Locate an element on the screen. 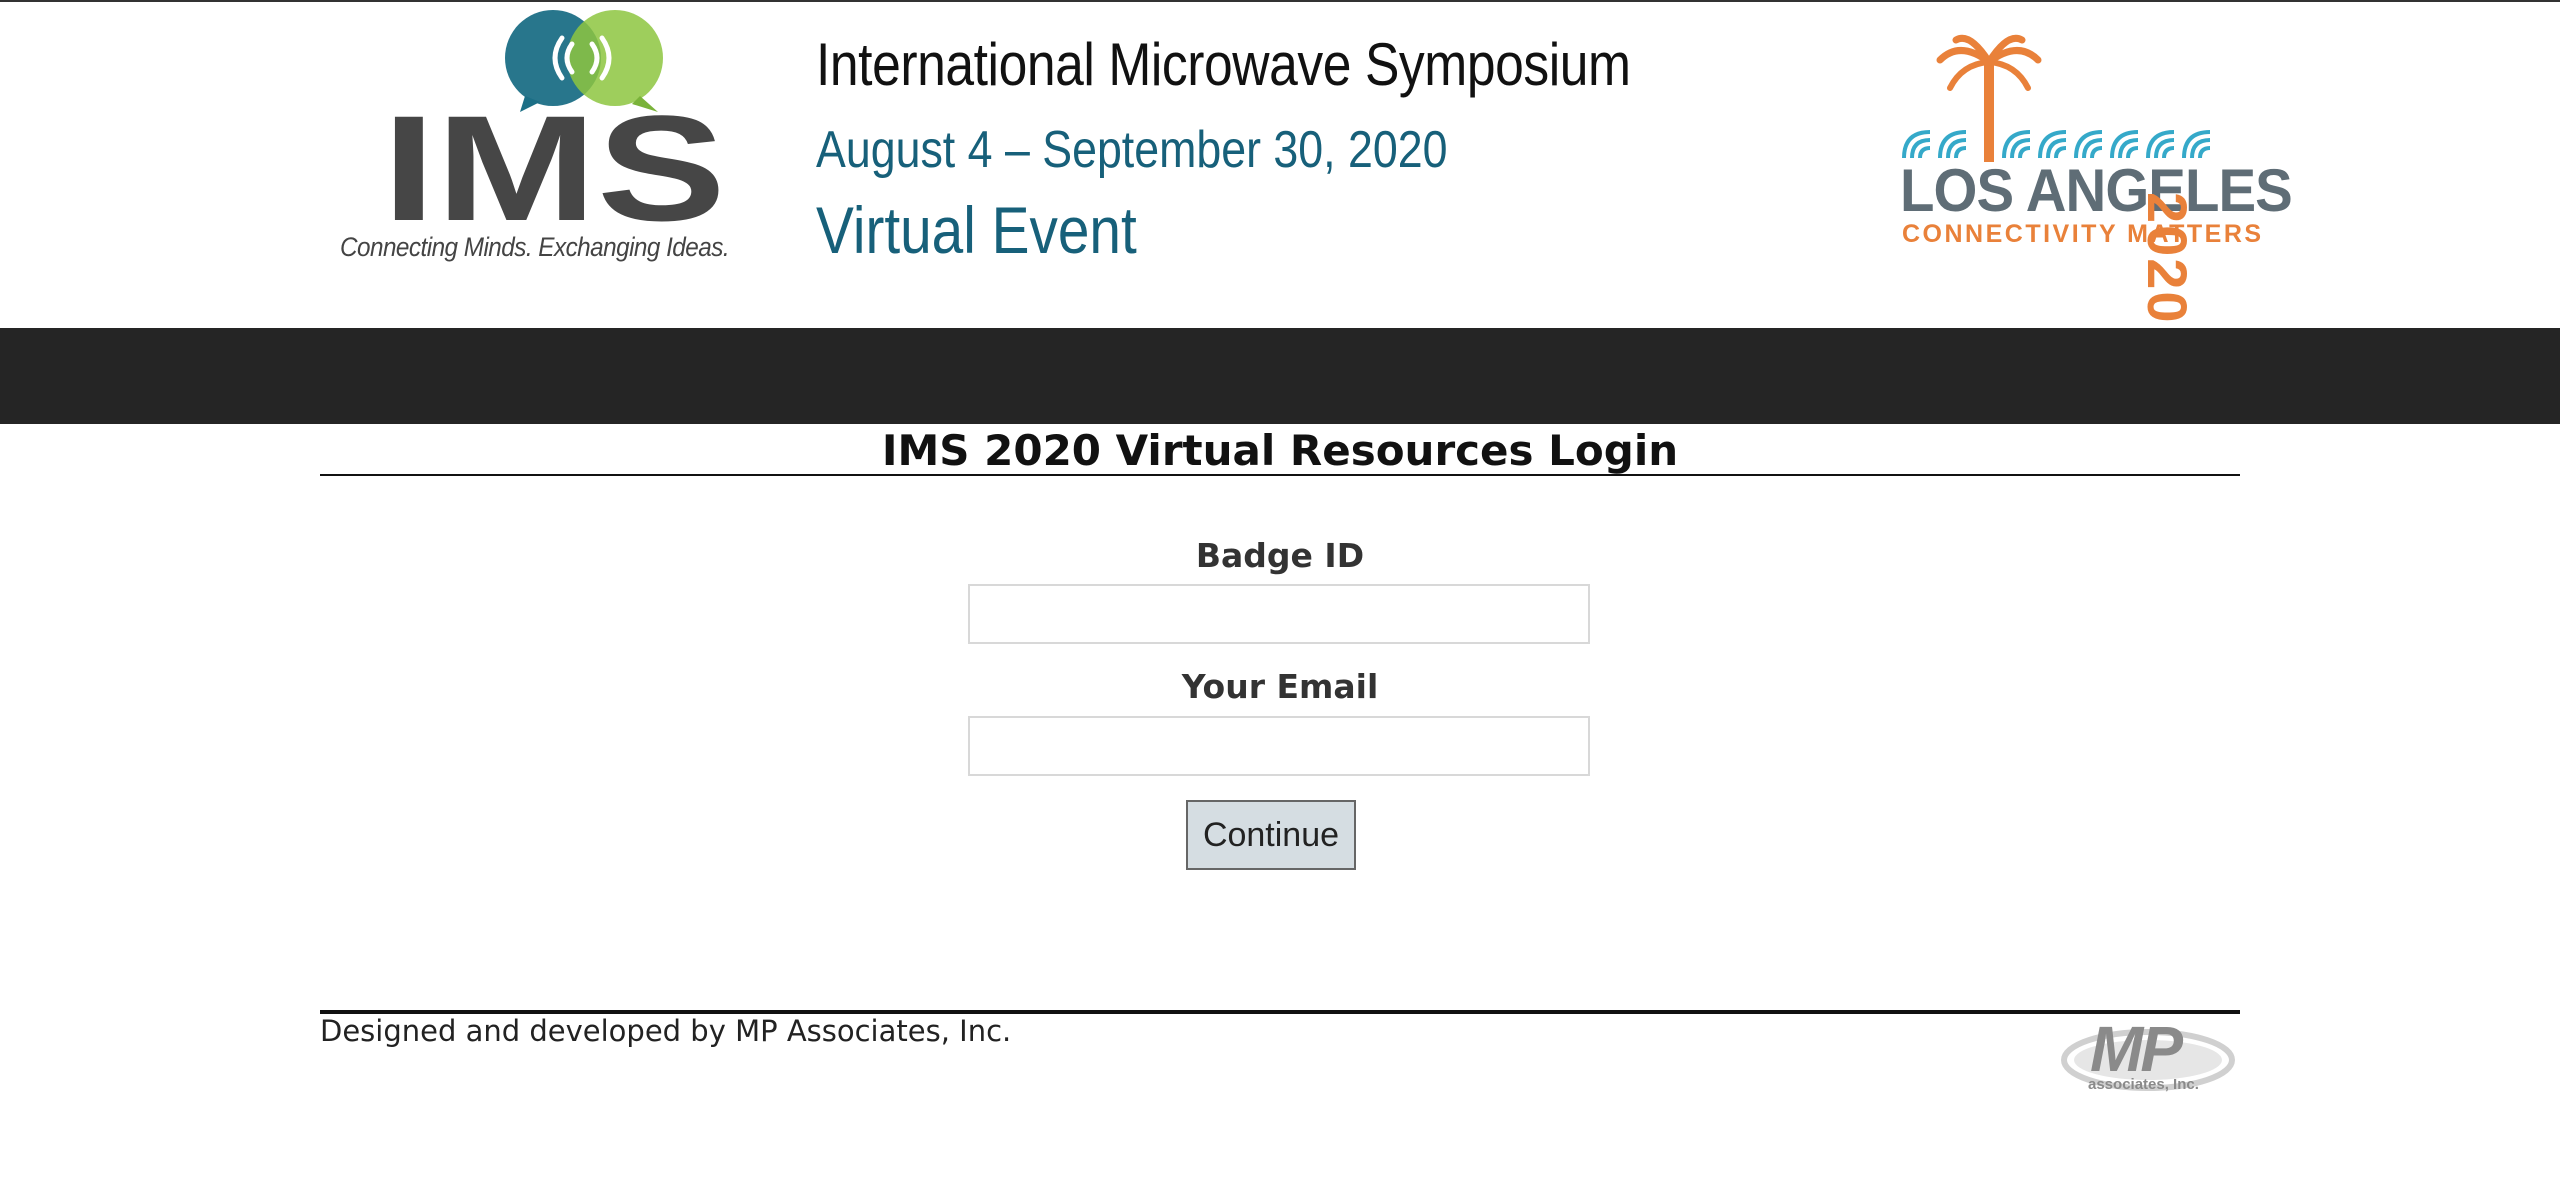 The width and height of the screenshot is (2560, 1184). event-type: Virtual Event is located at coordinates (976, 230).